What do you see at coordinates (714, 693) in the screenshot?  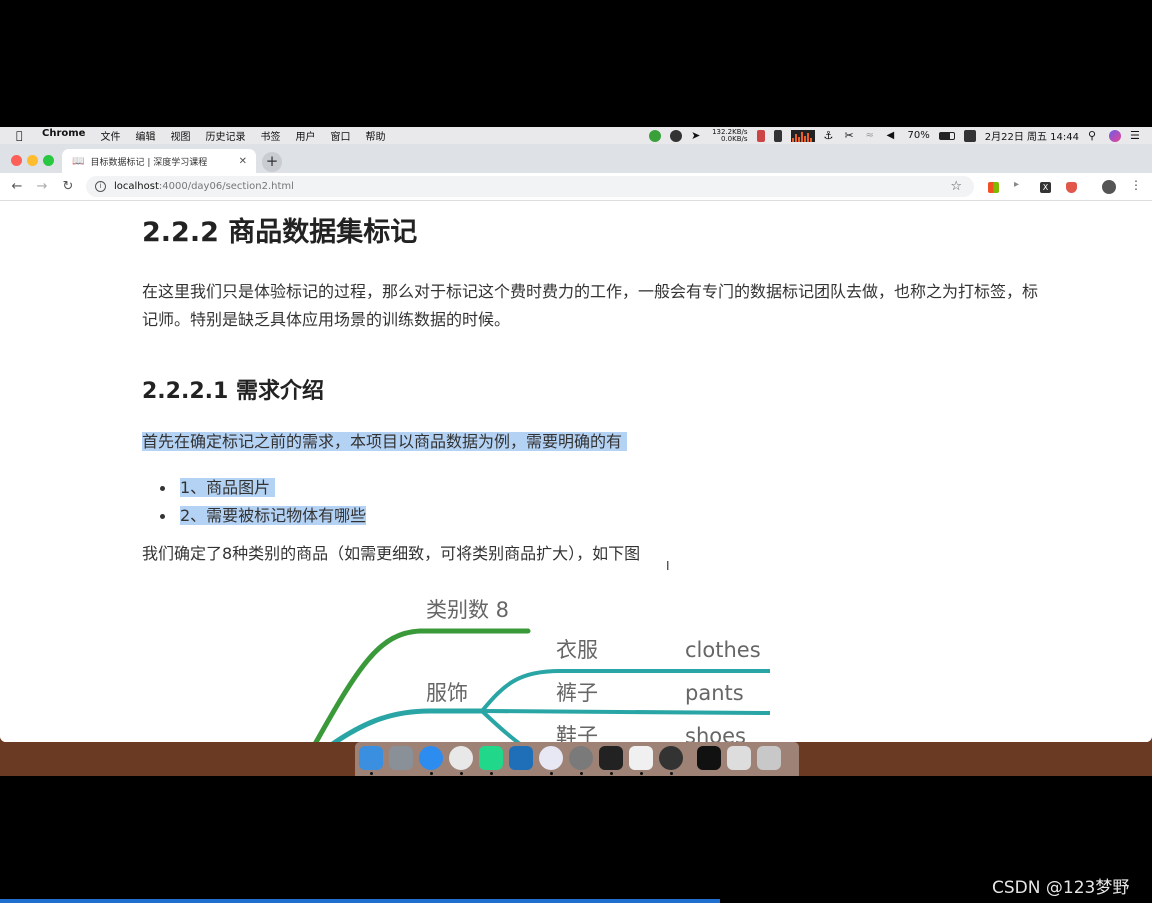 I see `mindmap-leaf-en: pants` at bounding box center [714, 693].